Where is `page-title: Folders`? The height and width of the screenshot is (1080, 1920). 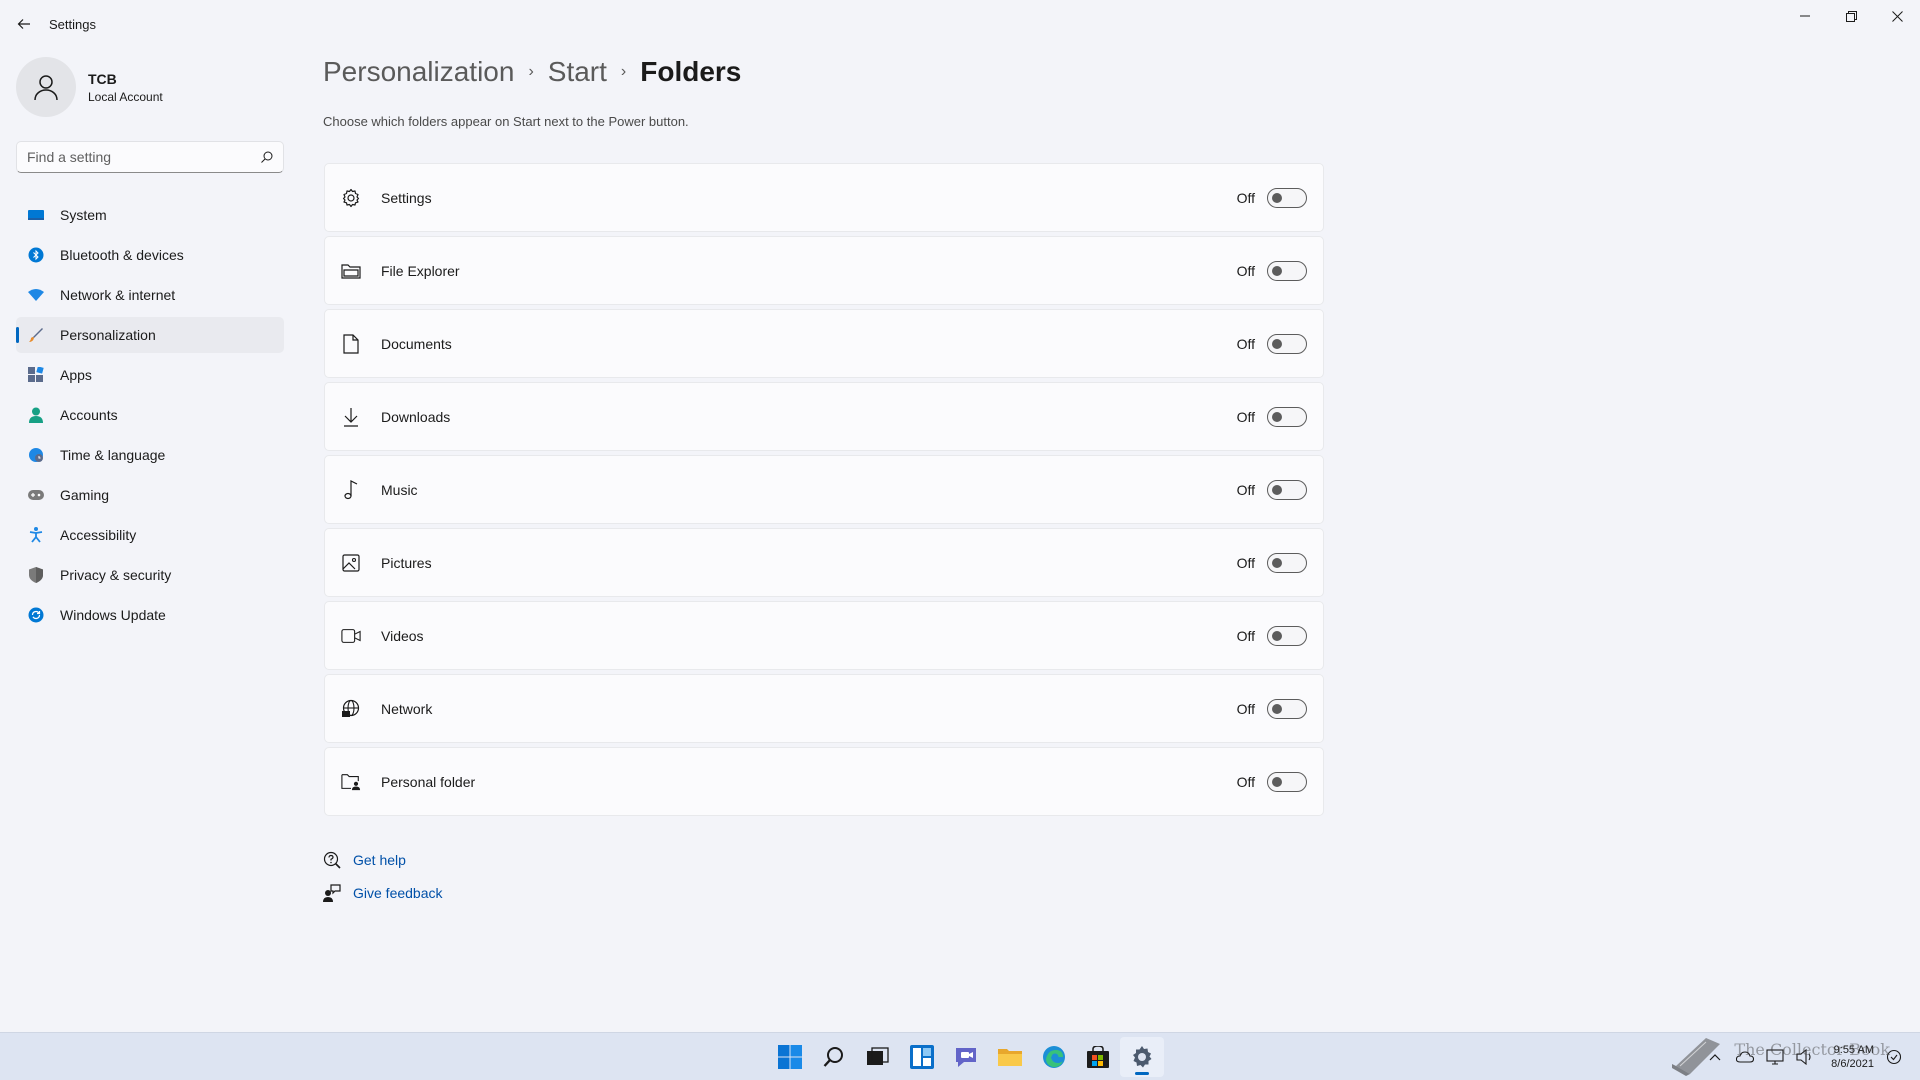 page-title: Folders is located at coordinates (691, 71).